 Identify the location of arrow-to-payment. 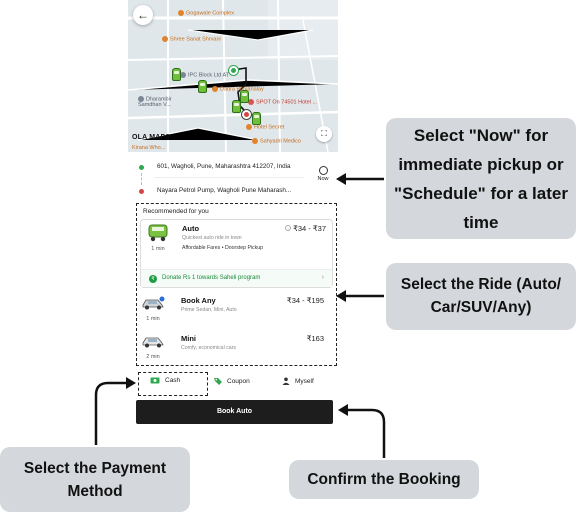
(115, 411).